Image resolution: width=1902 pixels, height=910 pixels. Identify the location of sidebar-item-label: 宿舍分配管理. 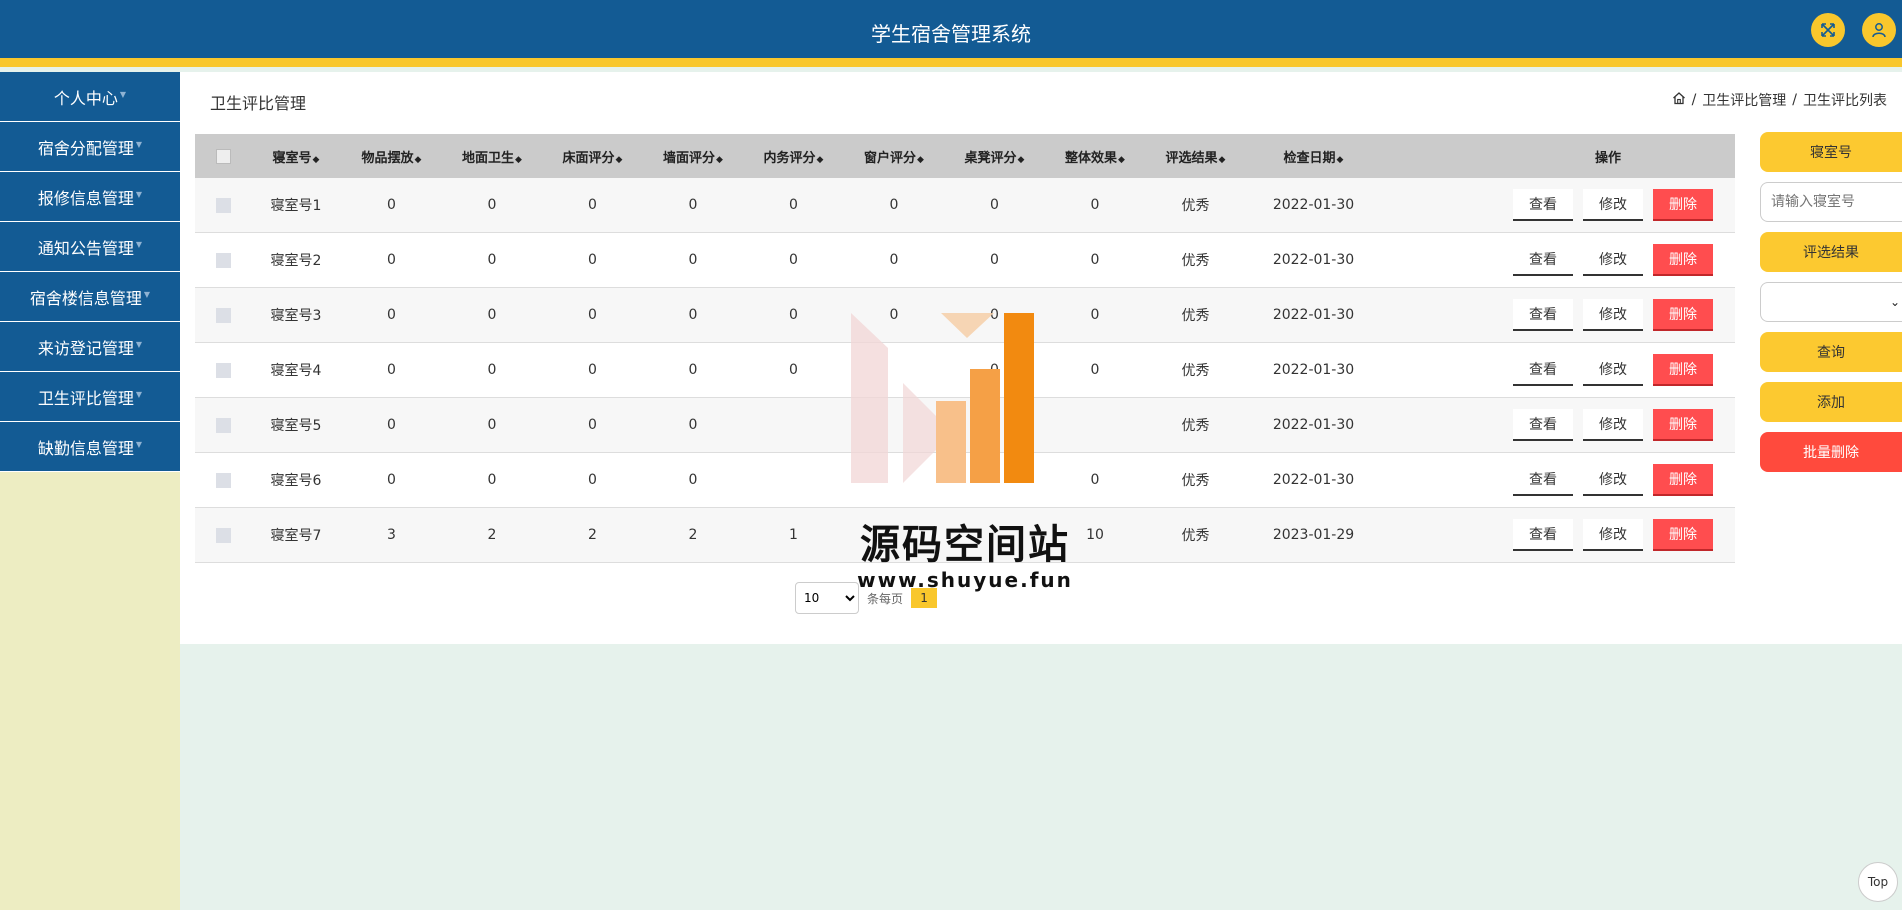
(85, 148).